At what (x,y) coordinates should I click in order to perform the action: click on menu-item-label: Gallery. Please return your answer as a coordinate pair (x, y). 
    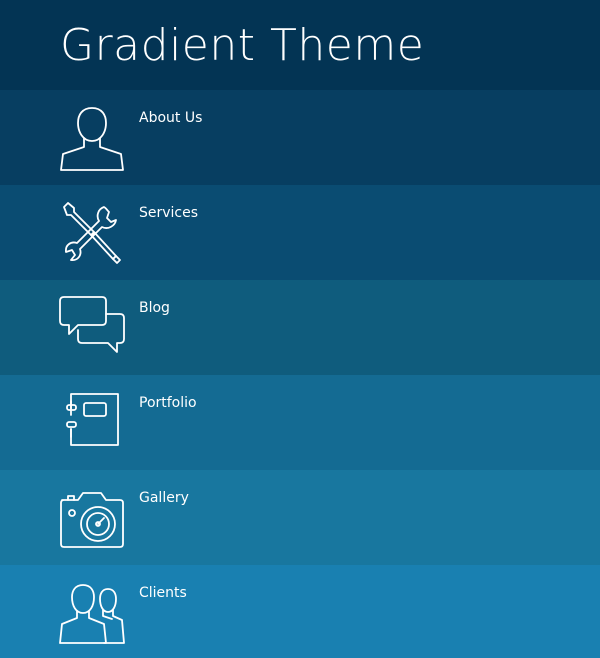
    Looking at the image, I should click on (164, 498).